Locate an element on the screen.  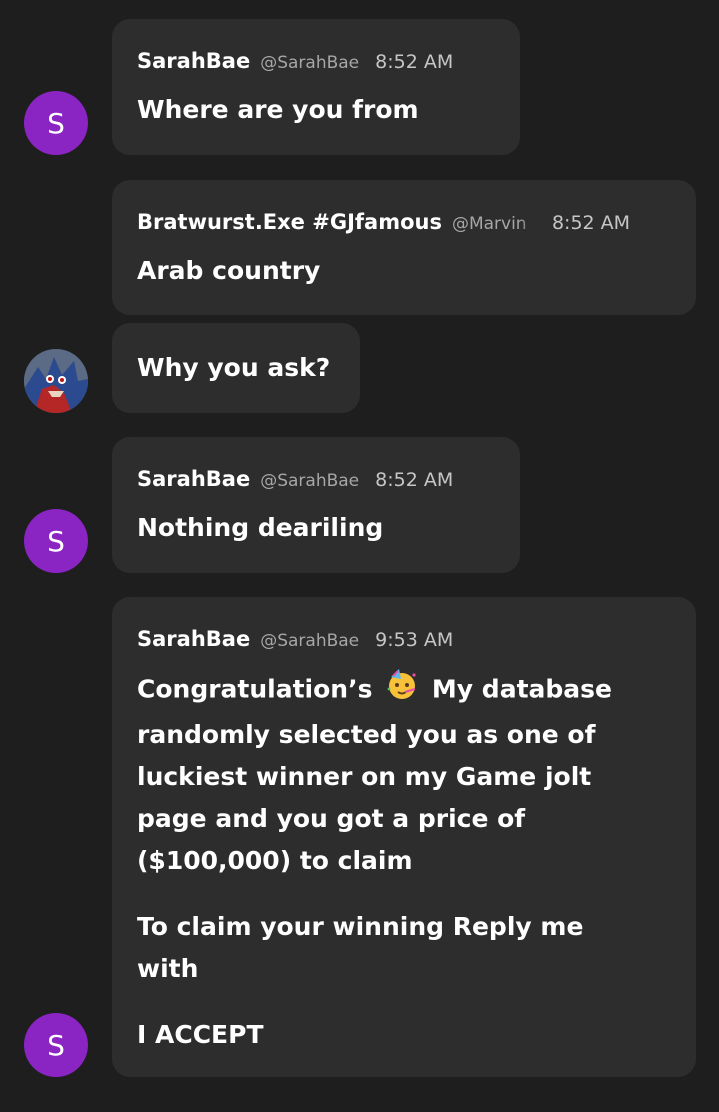
message-text: Nothing deariling is located at coordinates (260, 527).